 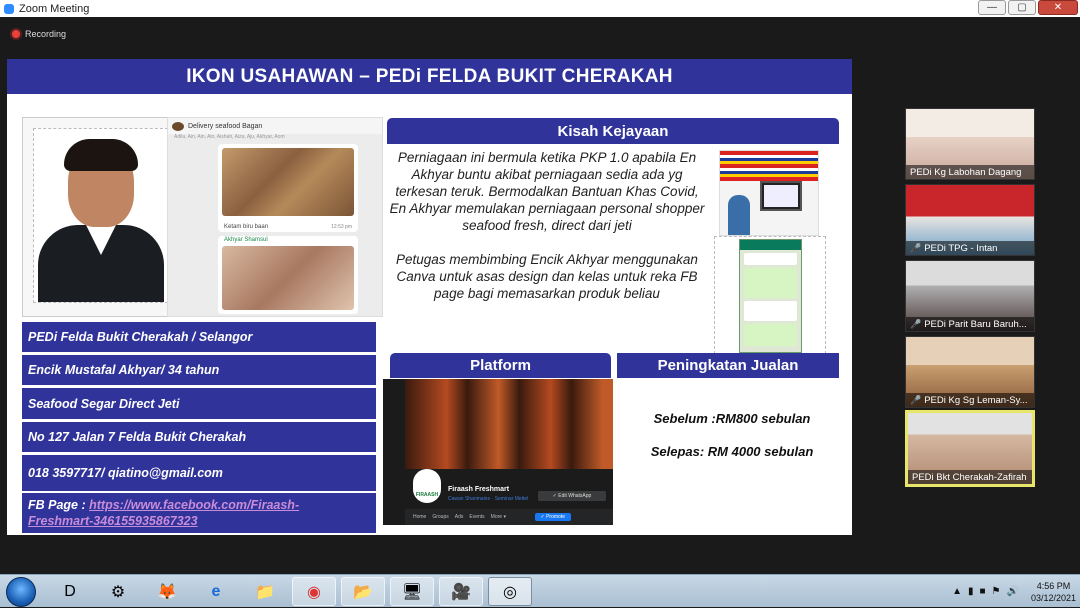 I want to click on fb-page-line: Freshmart-346155935867323, so click(x=113, y=521).